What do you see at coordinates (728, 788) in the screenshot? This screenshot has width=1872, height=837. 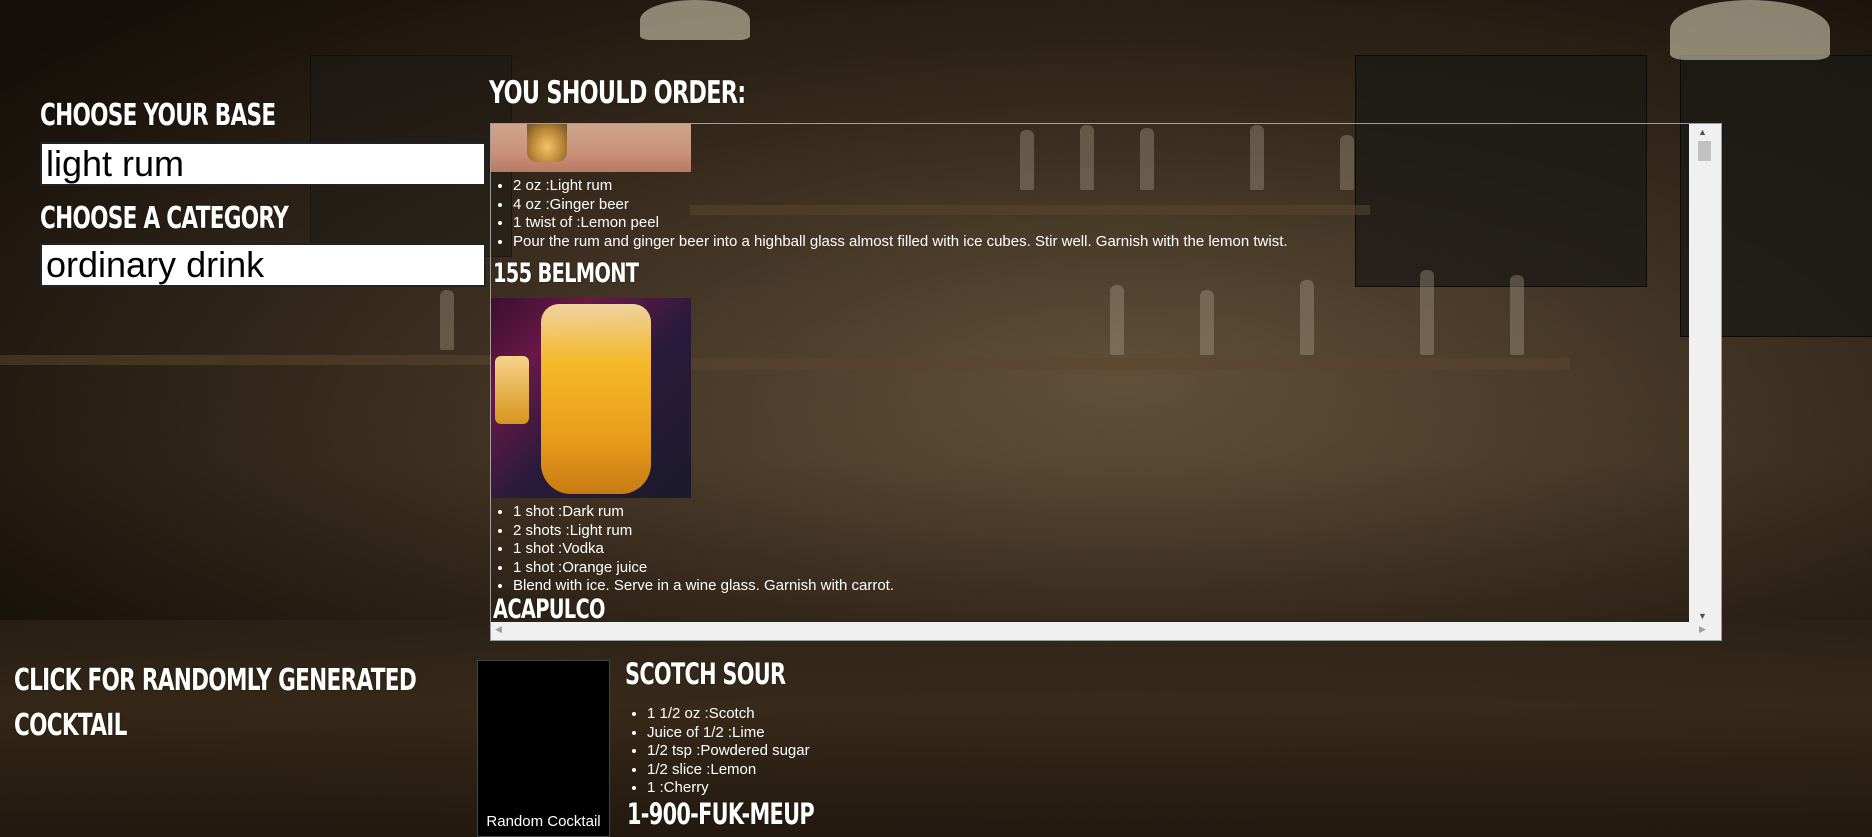 I see `list-item: 1 :Cherry` at bounding box center [728, 788].